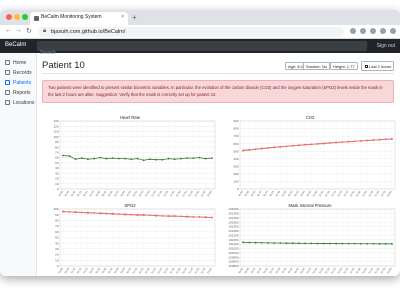 The image size is (400, 300). I want to click on brand-logo: BeCalm, so click(15, 45).